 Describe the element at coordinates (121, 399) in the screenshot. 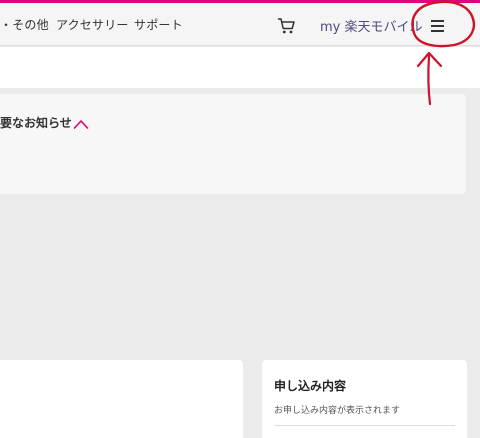

I see `main-content-card` at that location.